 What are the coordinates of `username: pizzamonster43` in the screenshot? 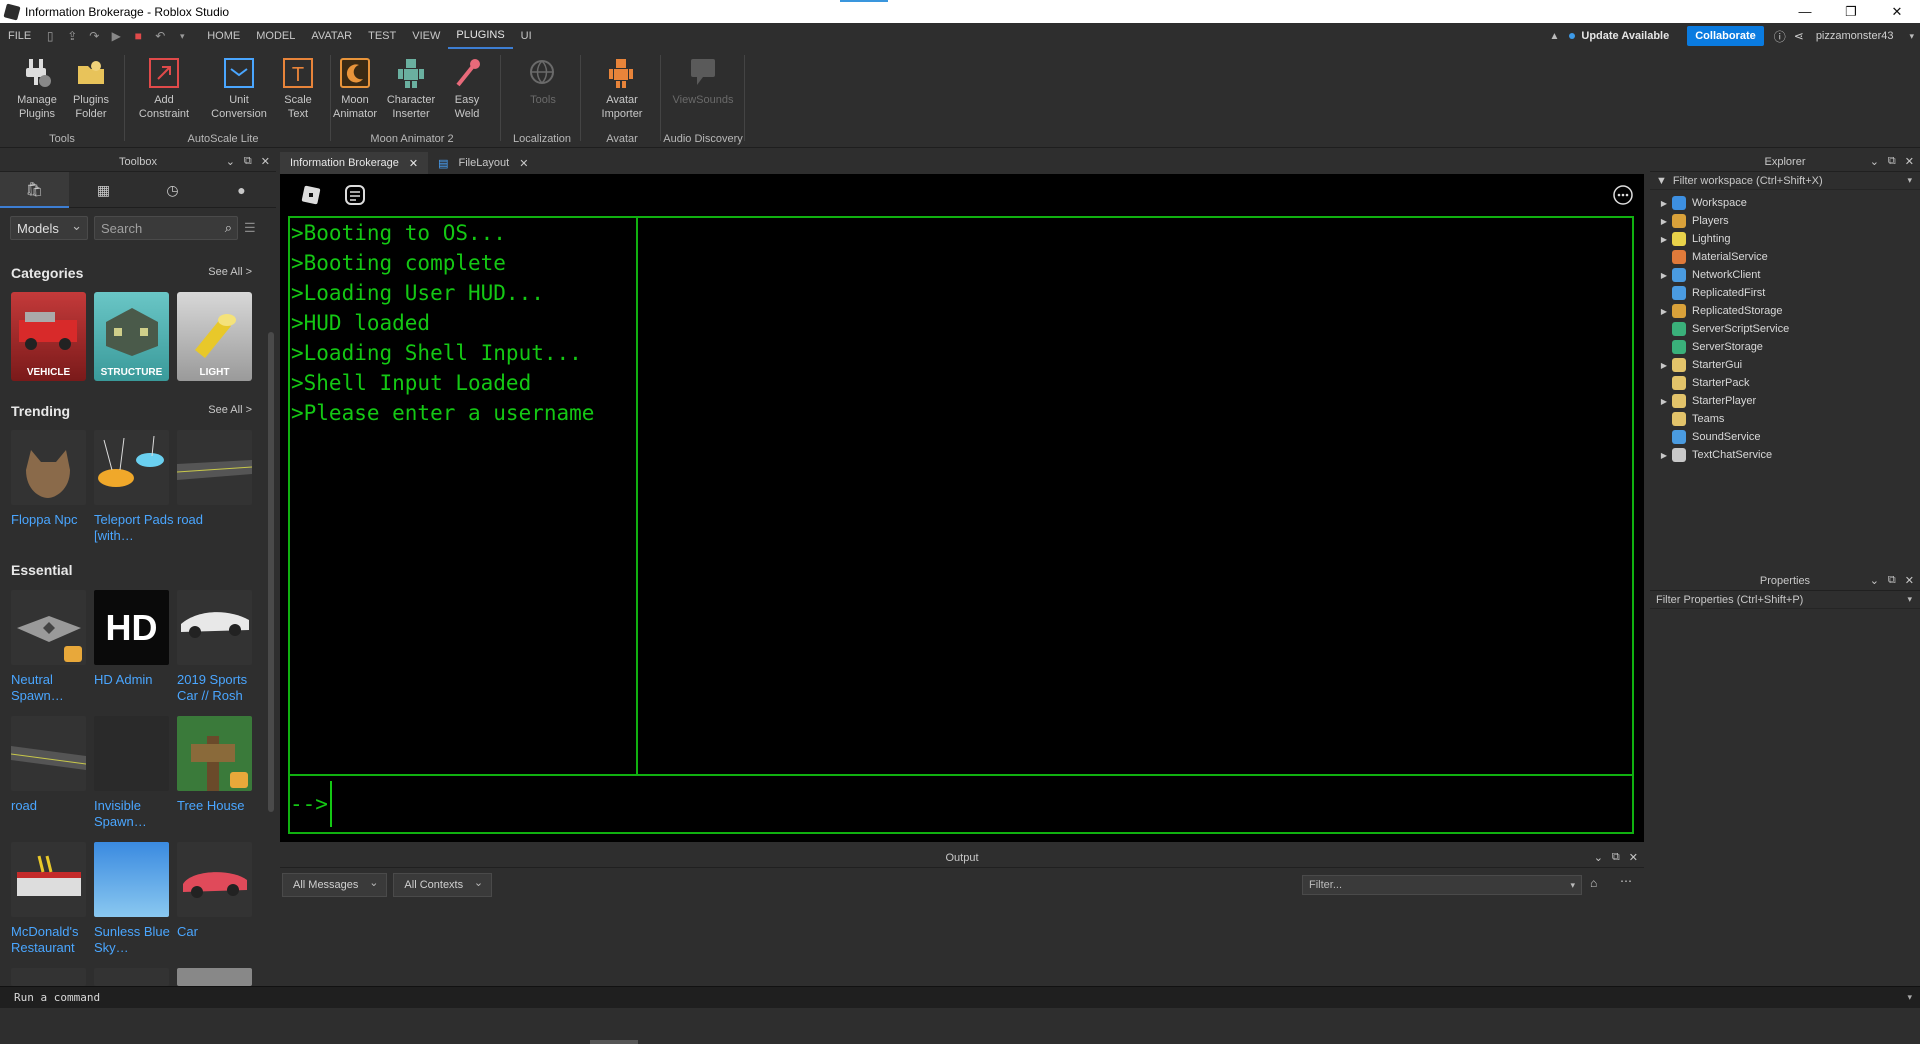 It's located at (1855, 36).